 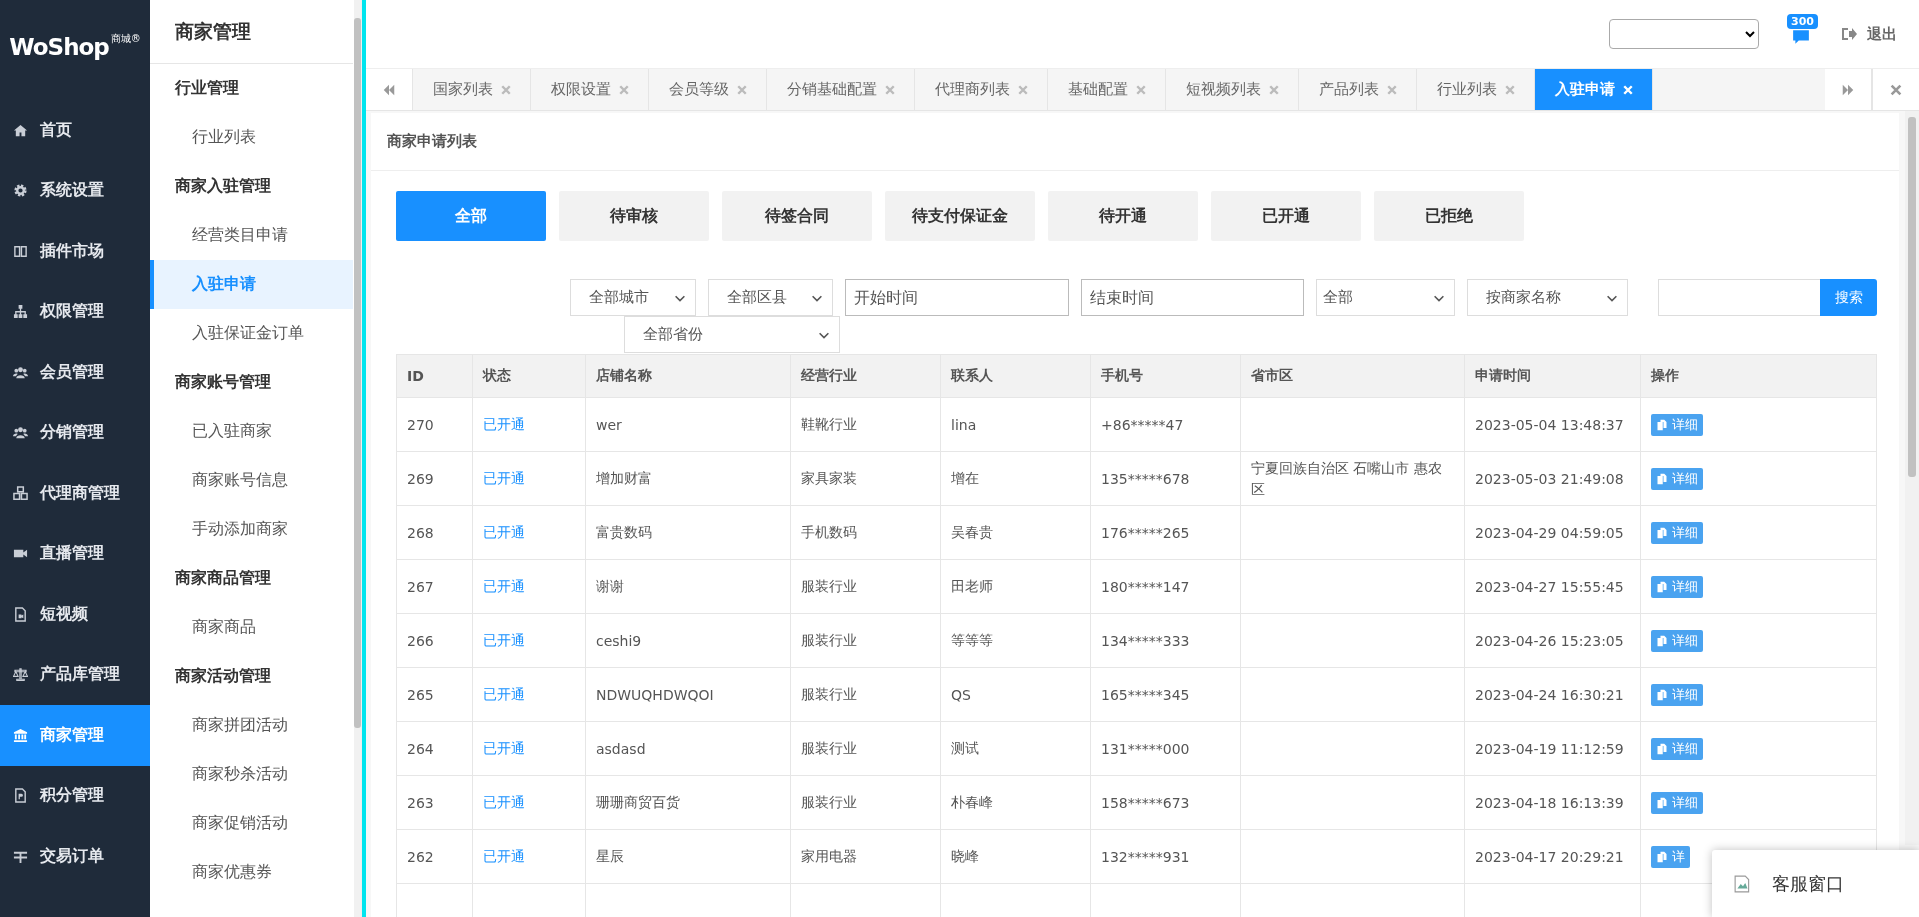 What do you see at coordinates (1802, 21) in the screenshot?
I see `notification-badge: 300` at bounding box center [1802, 21].